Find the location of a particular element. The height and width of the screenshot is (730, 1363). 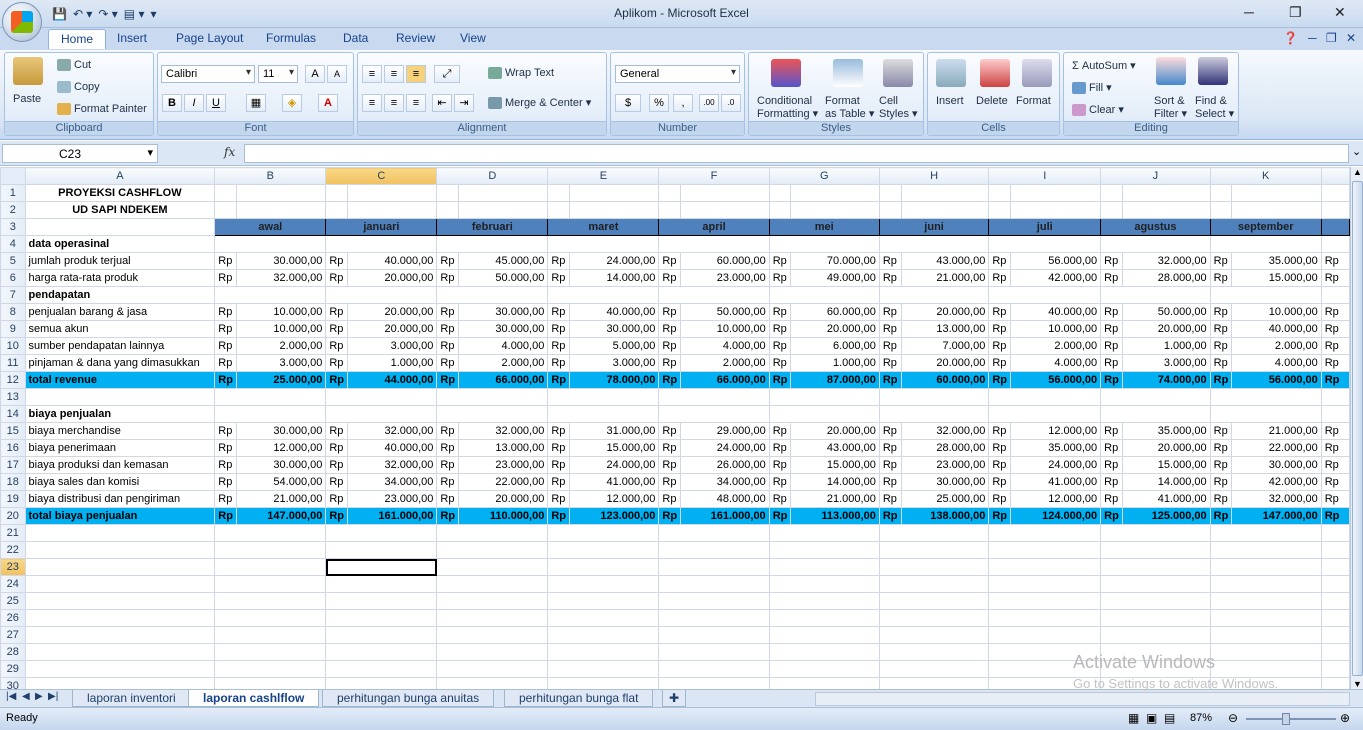

value-cell: 48.000,00 is located at coordinates (725, 499).